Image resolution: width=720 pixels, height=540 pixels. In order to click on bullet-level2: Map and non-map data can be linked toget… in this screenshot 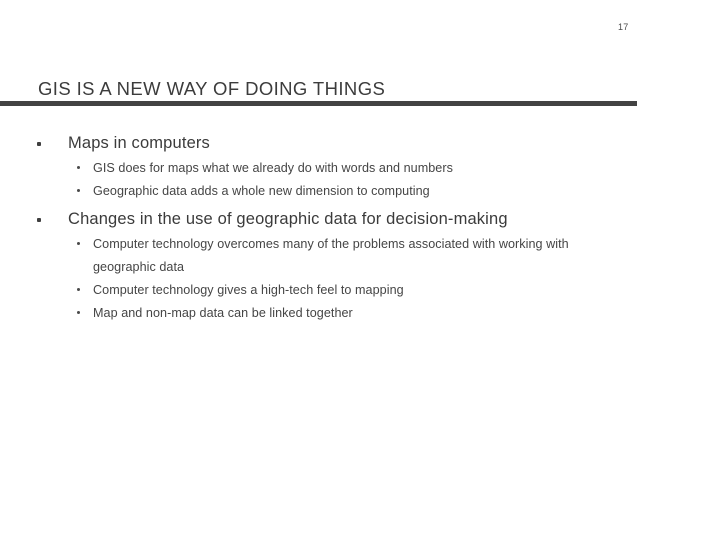, I will do `click(360, 313)`.